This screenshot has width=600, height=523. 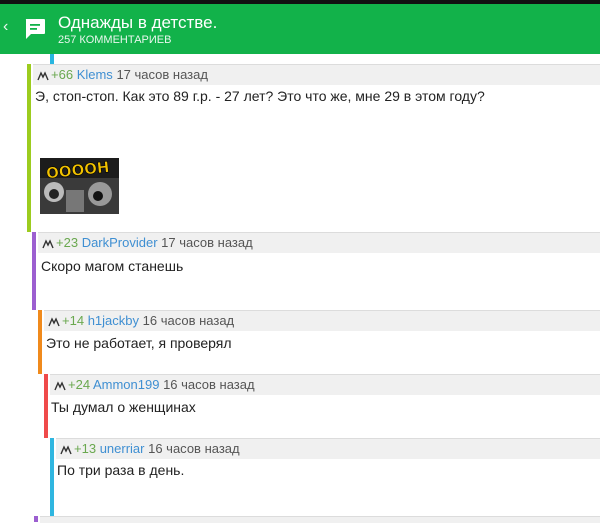 I want to click on next-comment-indent-bar, so click(x=36, y=519).